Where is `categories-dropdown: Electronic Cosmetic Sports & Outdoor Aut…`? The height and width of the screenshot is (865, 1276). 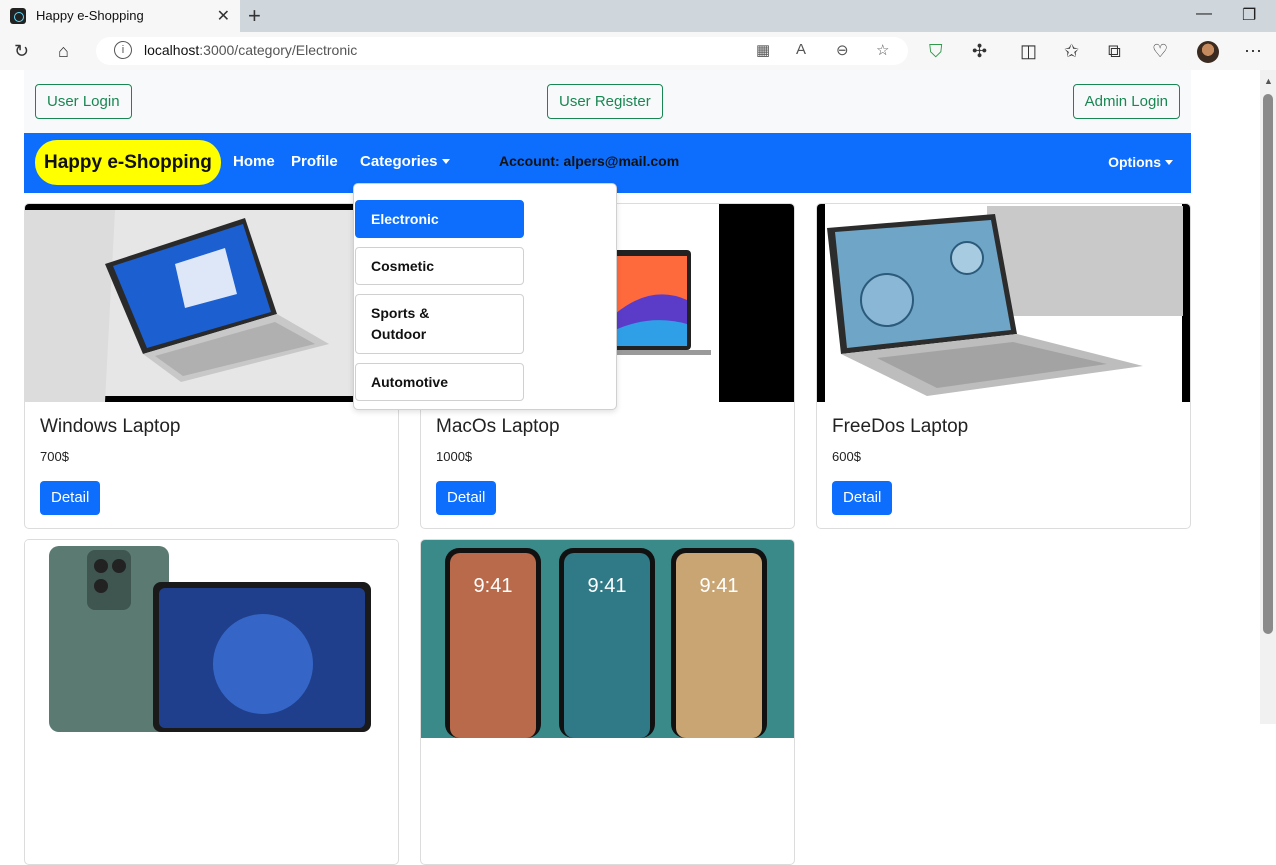
categories-dropdown: Electronic Cosmetic Sports & Outdoor Aut… is located at coordinates (485, 296).